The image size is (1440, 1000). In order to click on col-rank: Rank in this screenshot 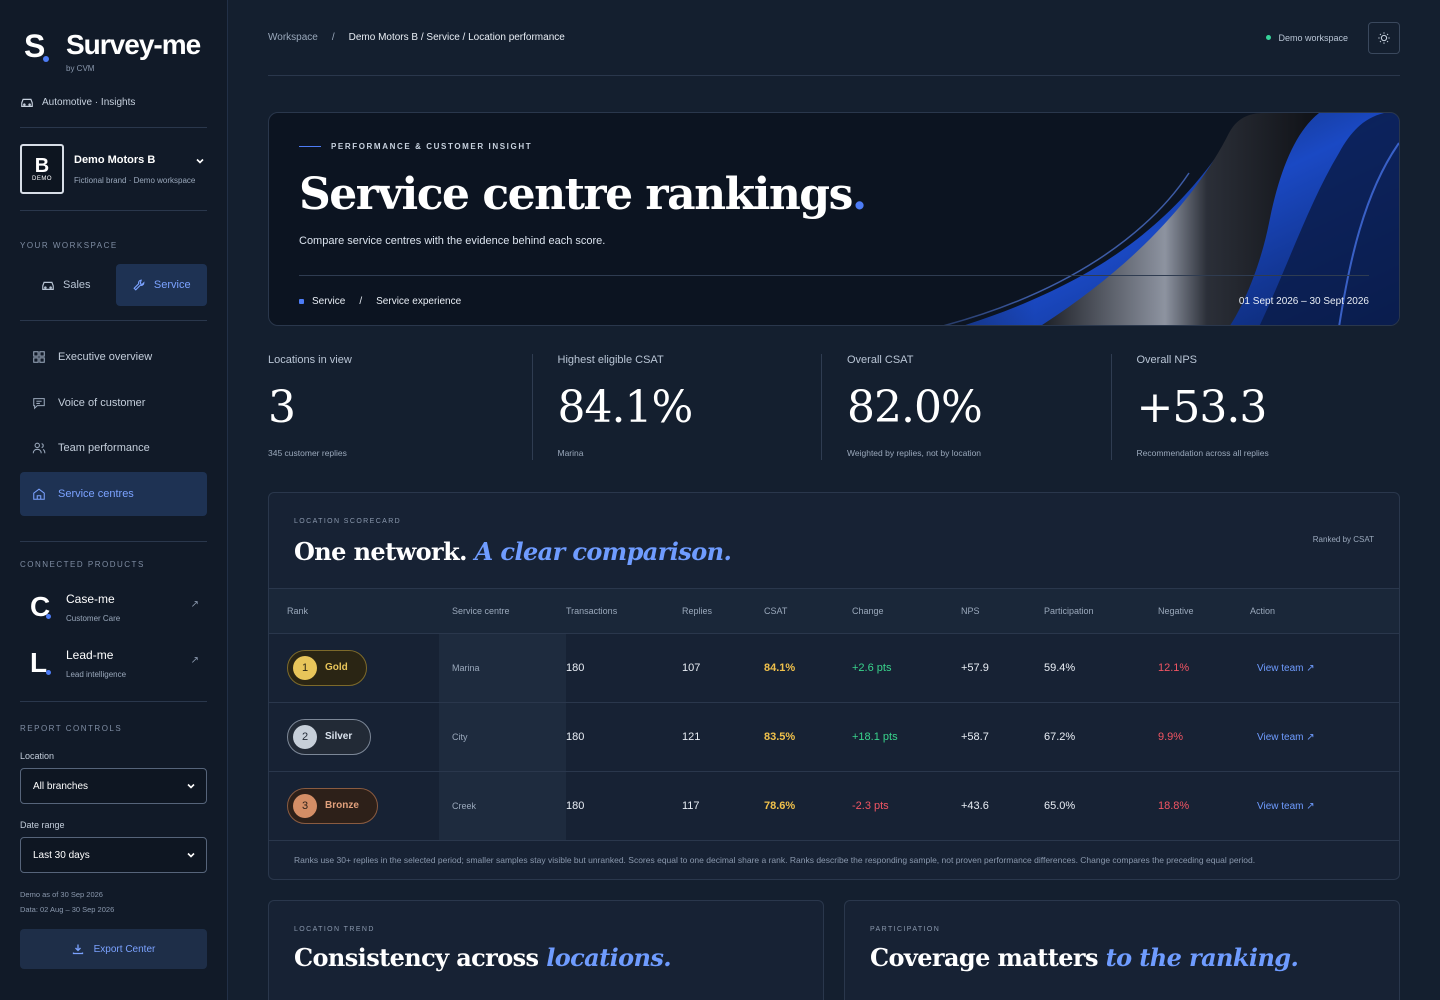, I will do `click(354, 611)`.